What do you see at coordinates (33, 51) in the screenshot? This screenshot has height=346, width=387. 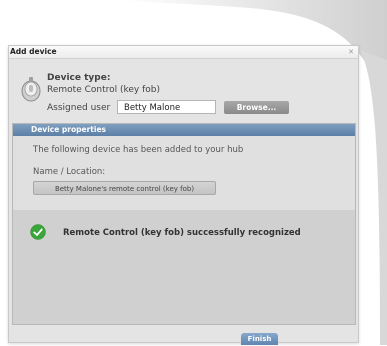 I see `dialog-title: Add device` at bounding box center [33, 51].